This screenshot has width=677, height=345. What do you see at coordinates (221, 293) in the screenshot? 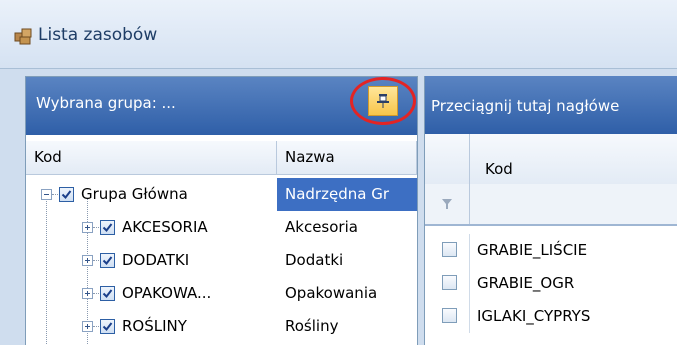
I see `tree-row: OPAKOWA... Opakowania` at bounding box center [221, 293].